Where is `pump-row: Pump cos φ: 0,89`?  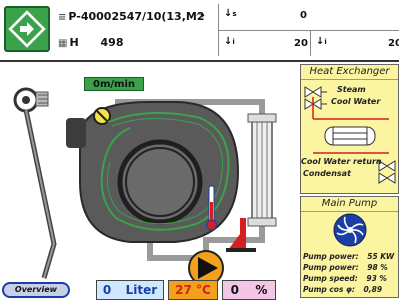 pump-row: Pump cos φ: 0,89 is located at coordinates (343, 289).